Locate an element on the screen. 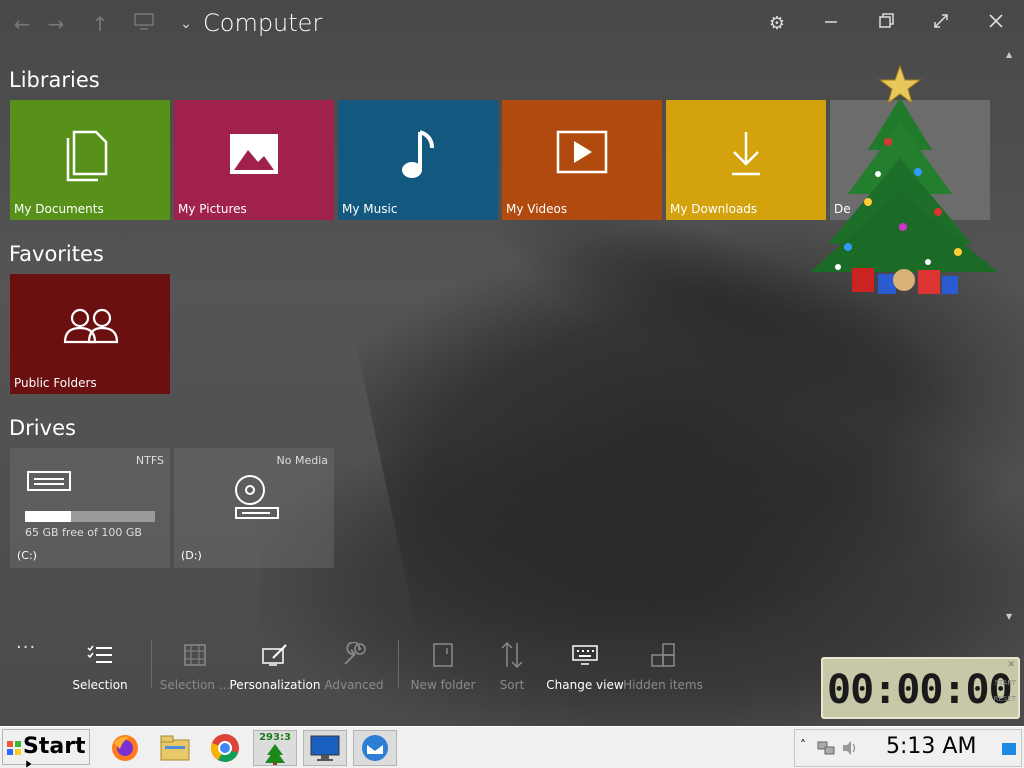  command-label: Sort is located at coordinates (512, 685).